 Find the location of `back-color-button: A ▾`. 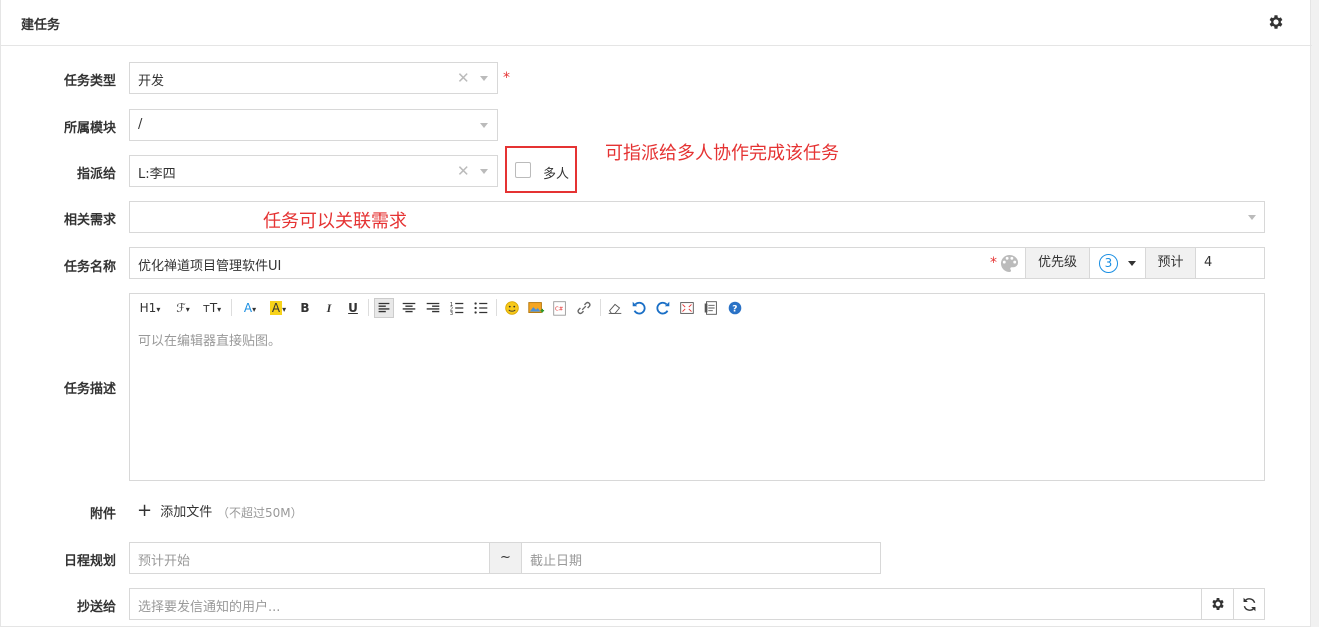

back-color-button: A ▾ is located at coordinates (278, 308).